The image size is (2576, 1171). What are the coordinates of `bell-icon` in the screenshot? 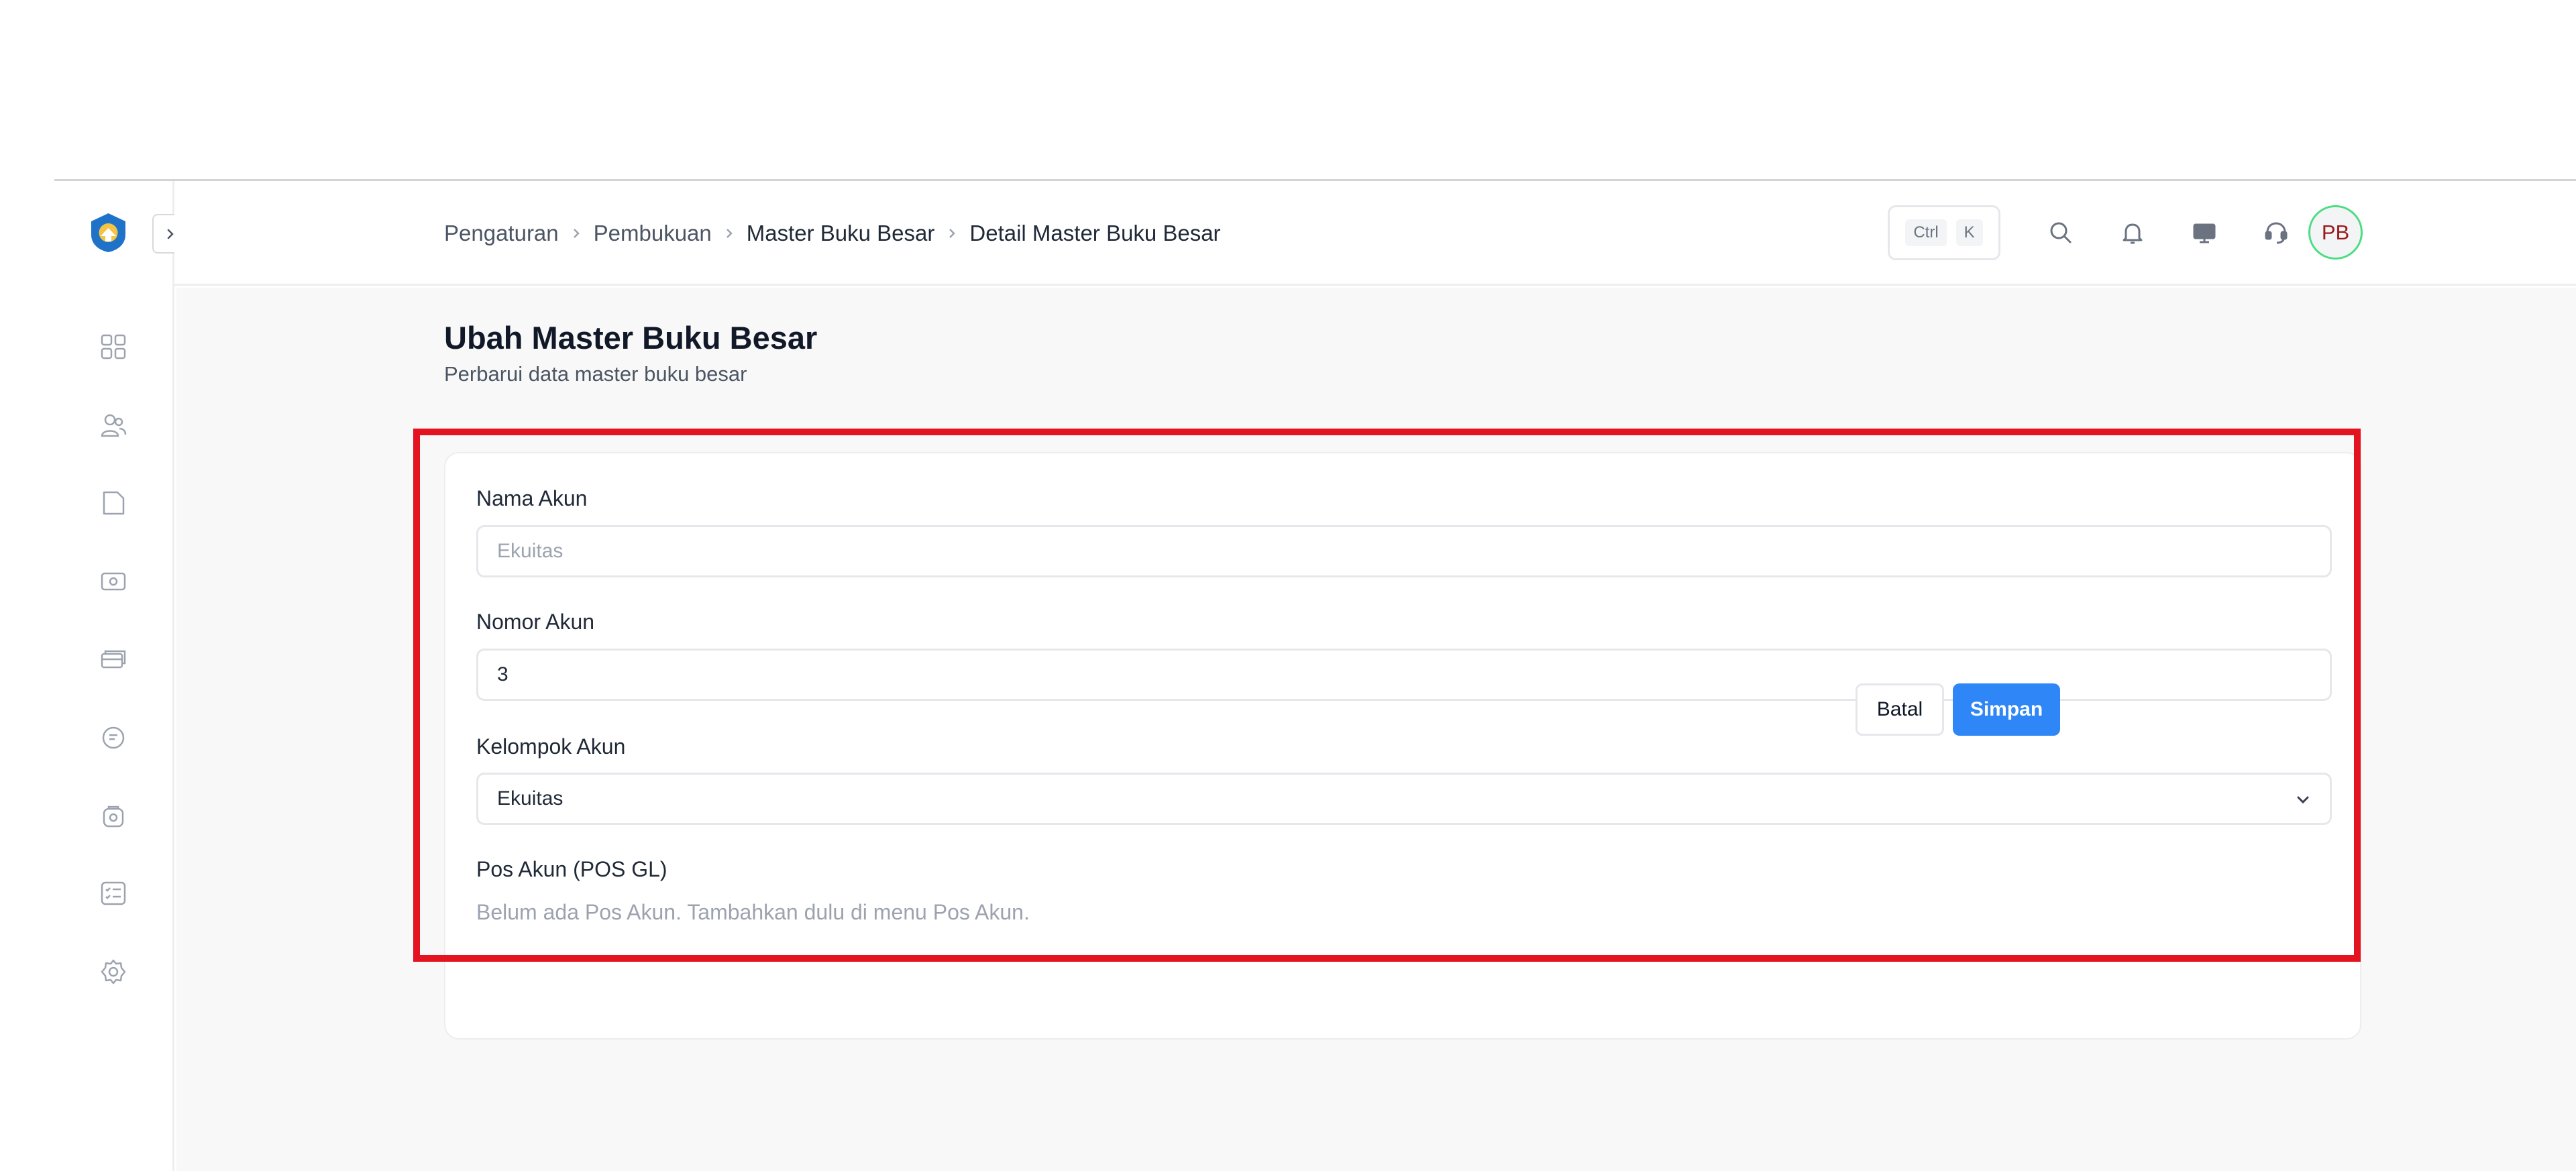 It's located at (2132, 232).